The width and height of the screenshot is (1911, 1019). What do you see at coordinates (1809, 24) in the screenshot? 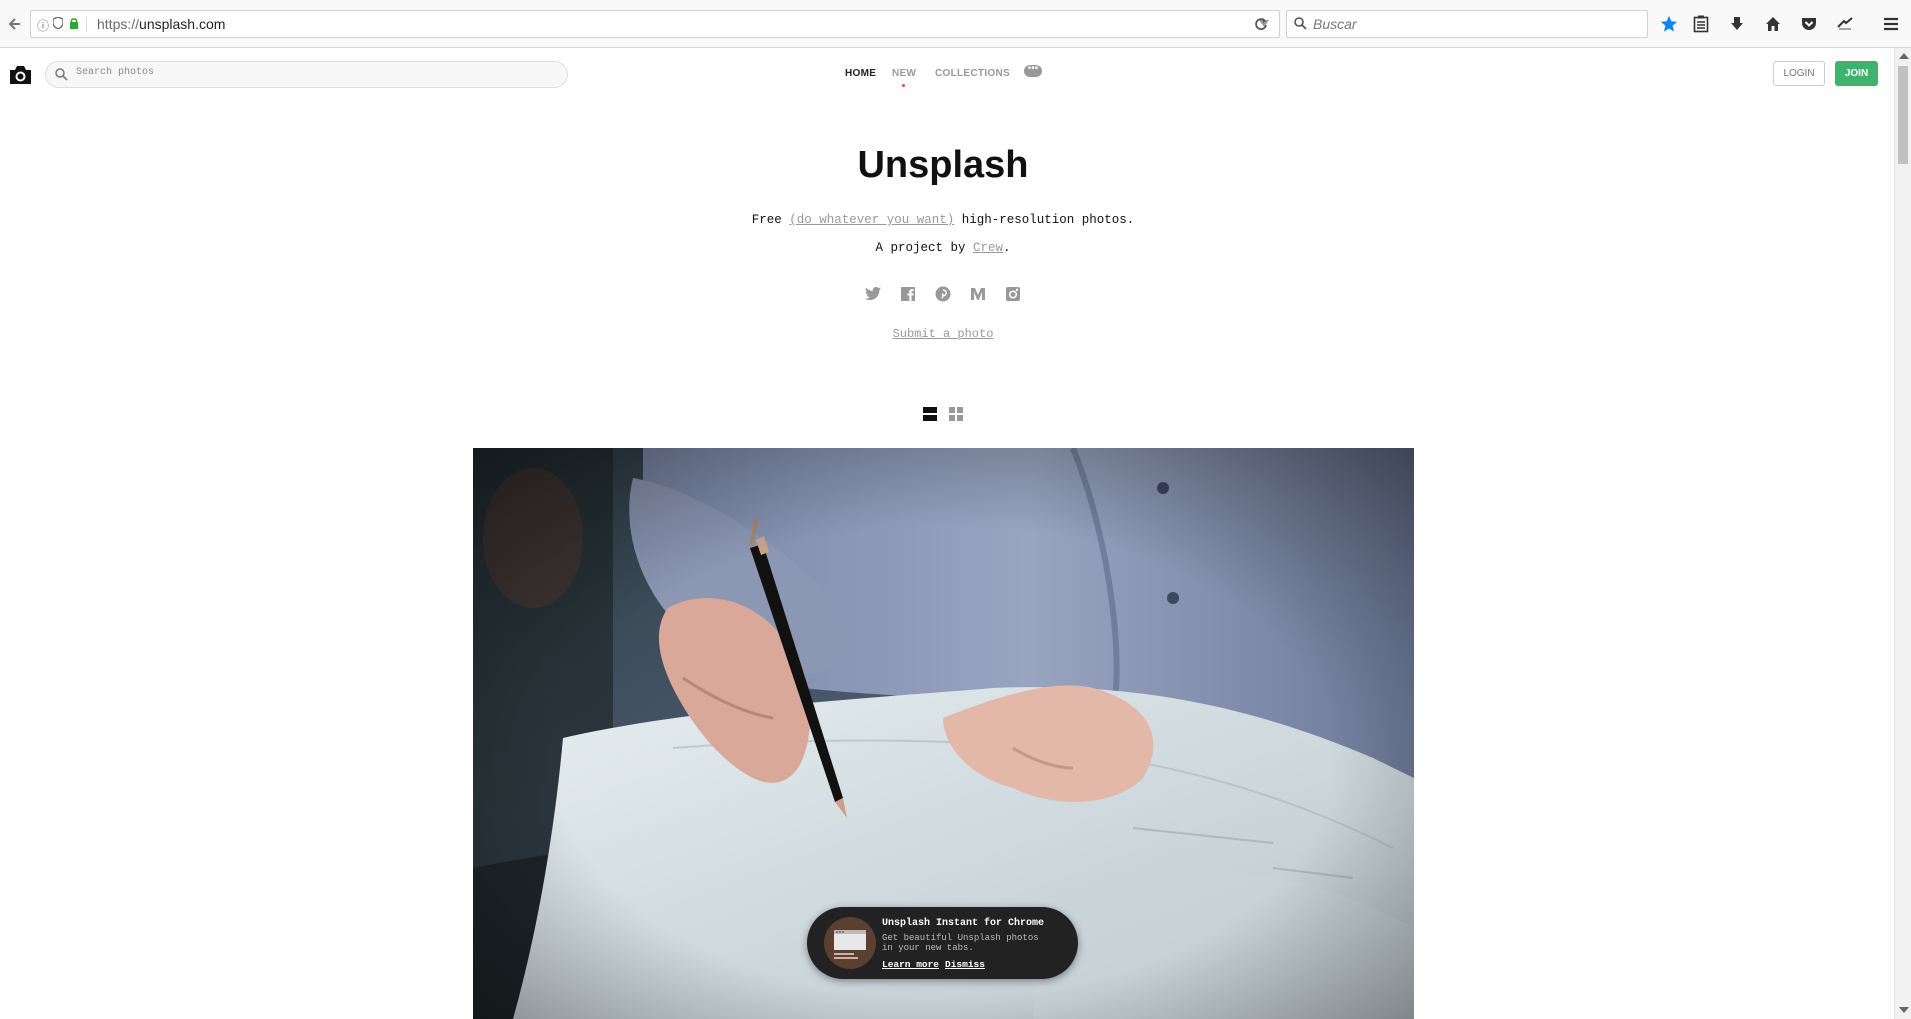
I see `pocket-icon` at bounding box center [1809, 24].